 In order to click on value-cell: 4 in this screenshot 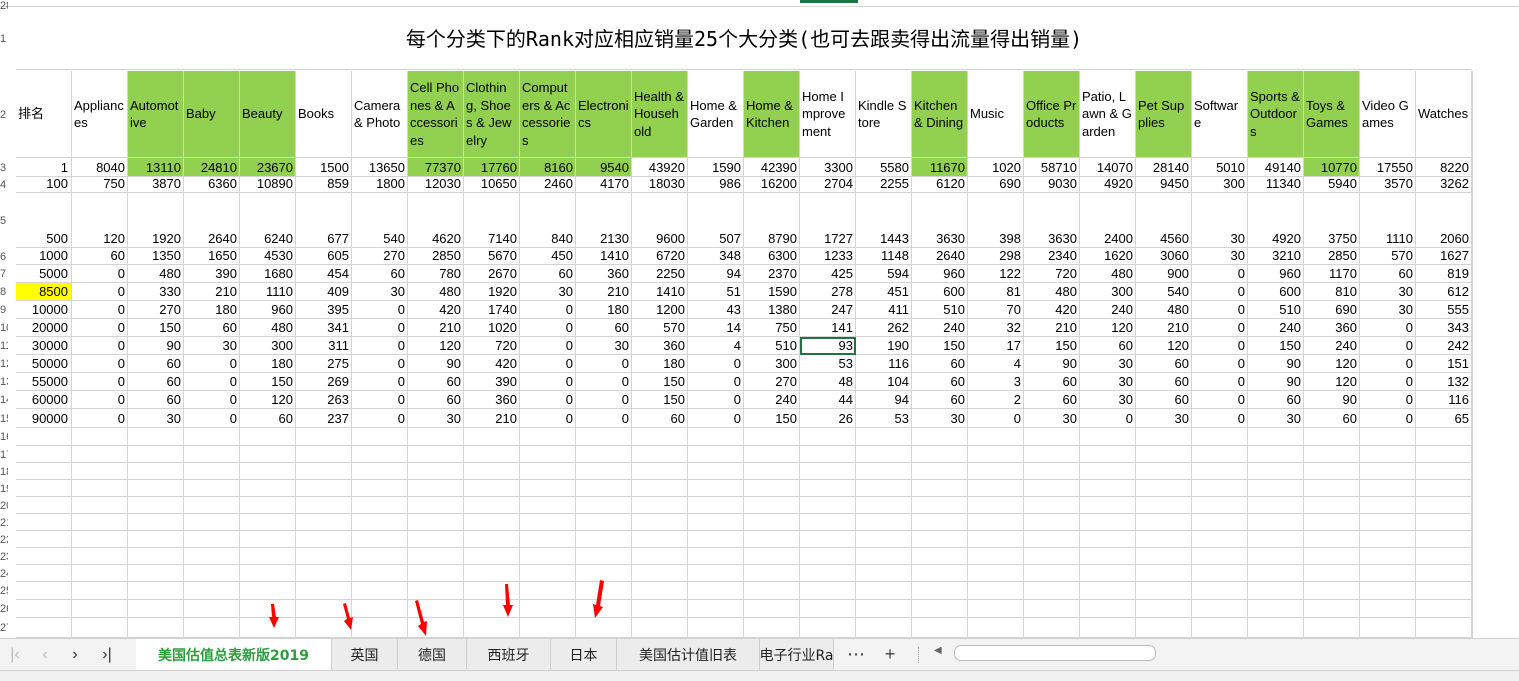, I will do `click(716, 346)`.